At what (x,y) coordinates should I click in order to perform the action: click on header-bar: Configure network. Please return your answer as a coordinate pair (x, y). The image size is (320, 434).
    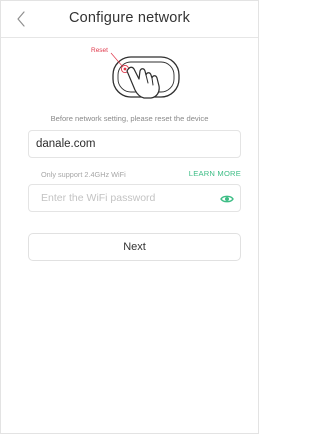
    Looking at the image, I should click on (129, 19).